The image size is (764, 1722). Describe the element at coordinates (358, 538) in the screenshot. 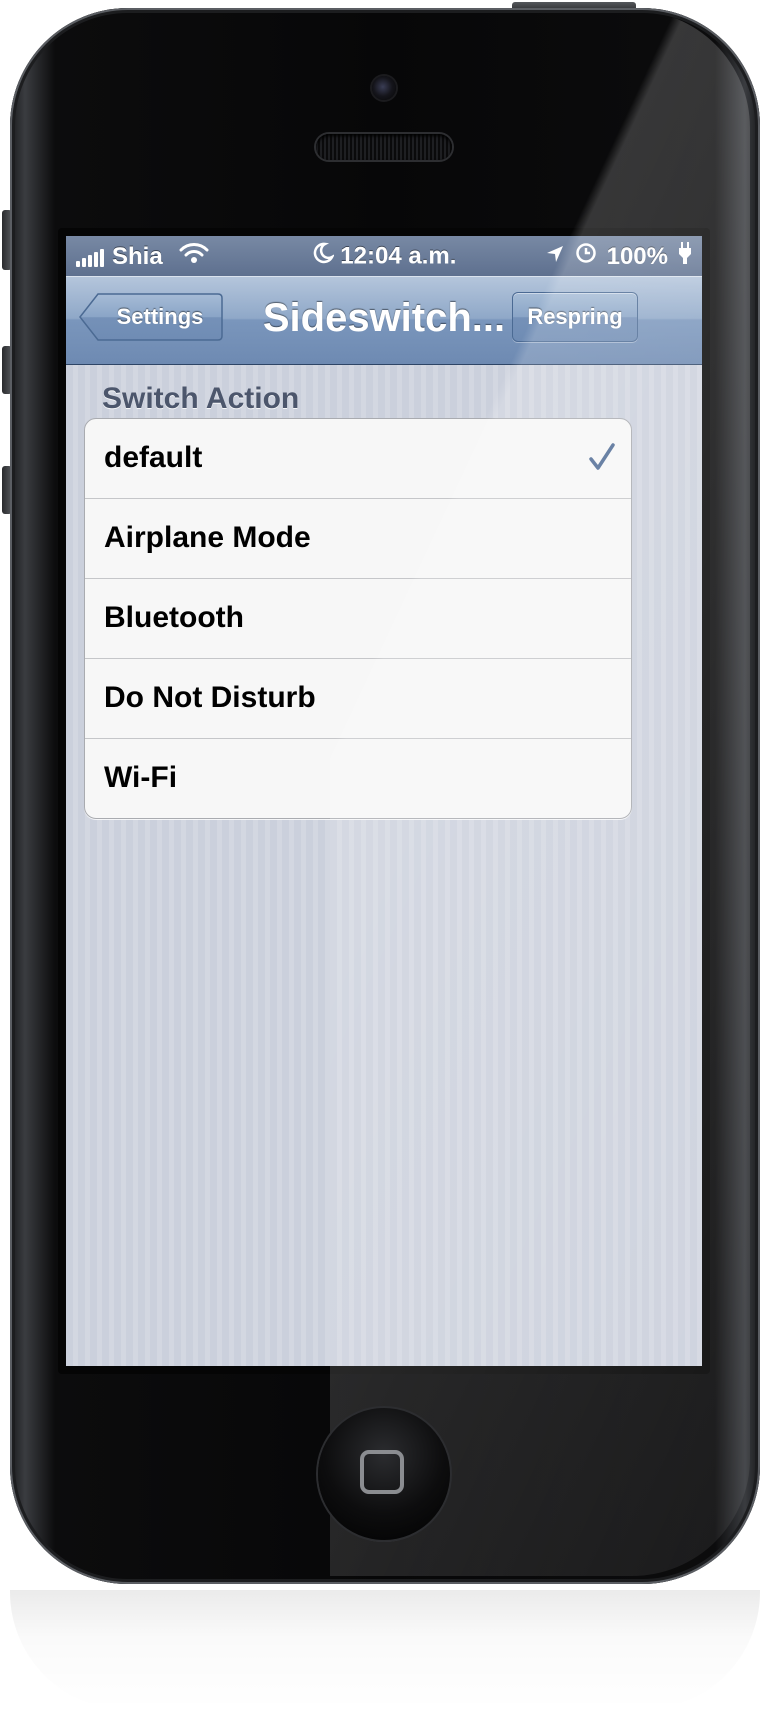

I see `list-item-airplane-mode: Airplane Mode` at that location.